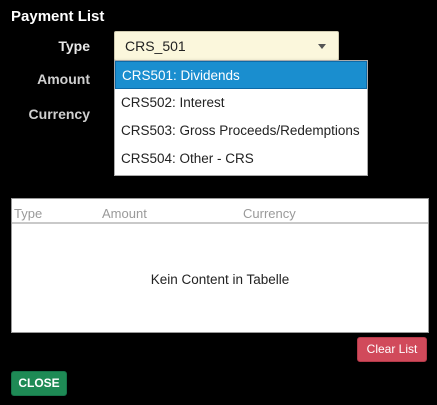 Image resolution: width=437 pixels, height=405 pixels. Describe the element at coordinates (155, 46) in the screenshot. I see `type-select-value: CRS_501` at that location.